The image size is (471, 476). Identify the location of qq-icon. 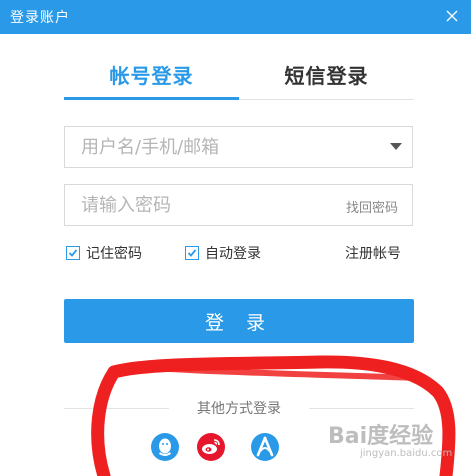
(165, 447).